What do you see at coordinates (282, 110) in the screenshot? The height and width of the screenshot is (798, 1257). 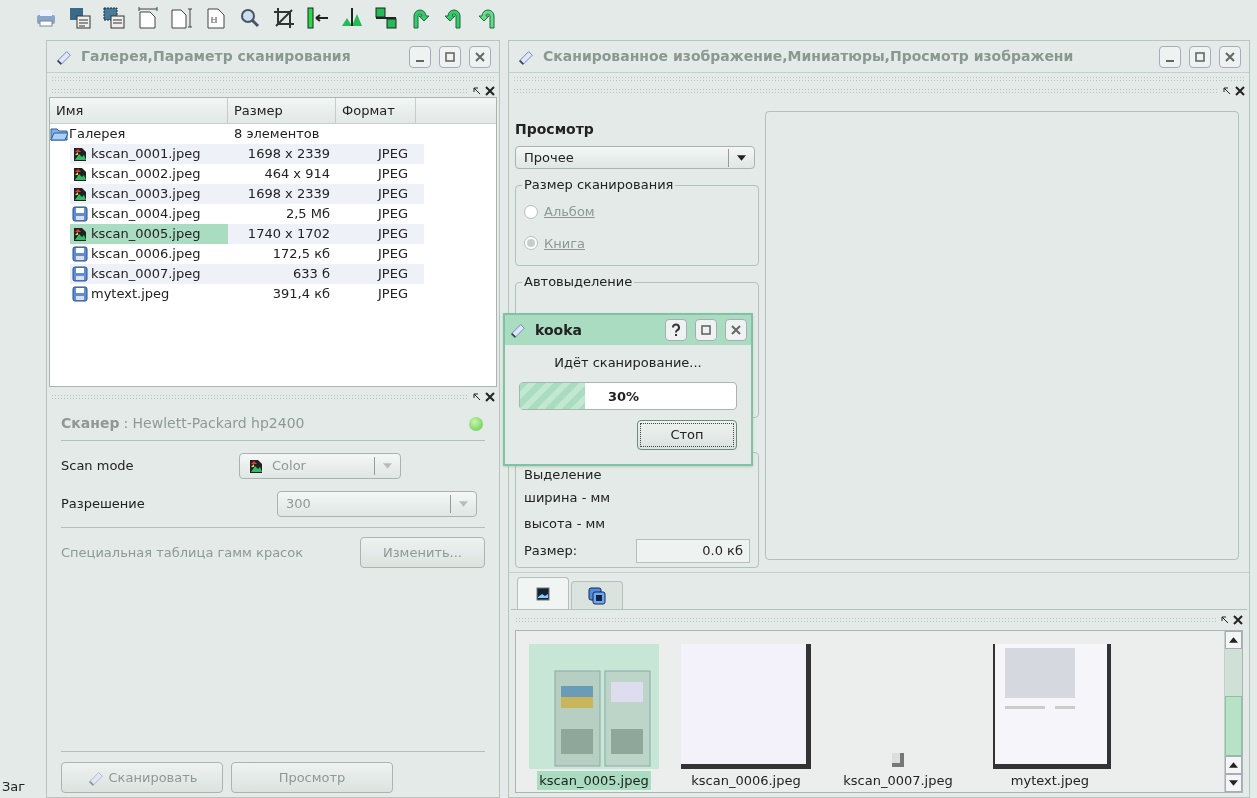 I see `column-header: Размер` at bounding box center [282, 110].